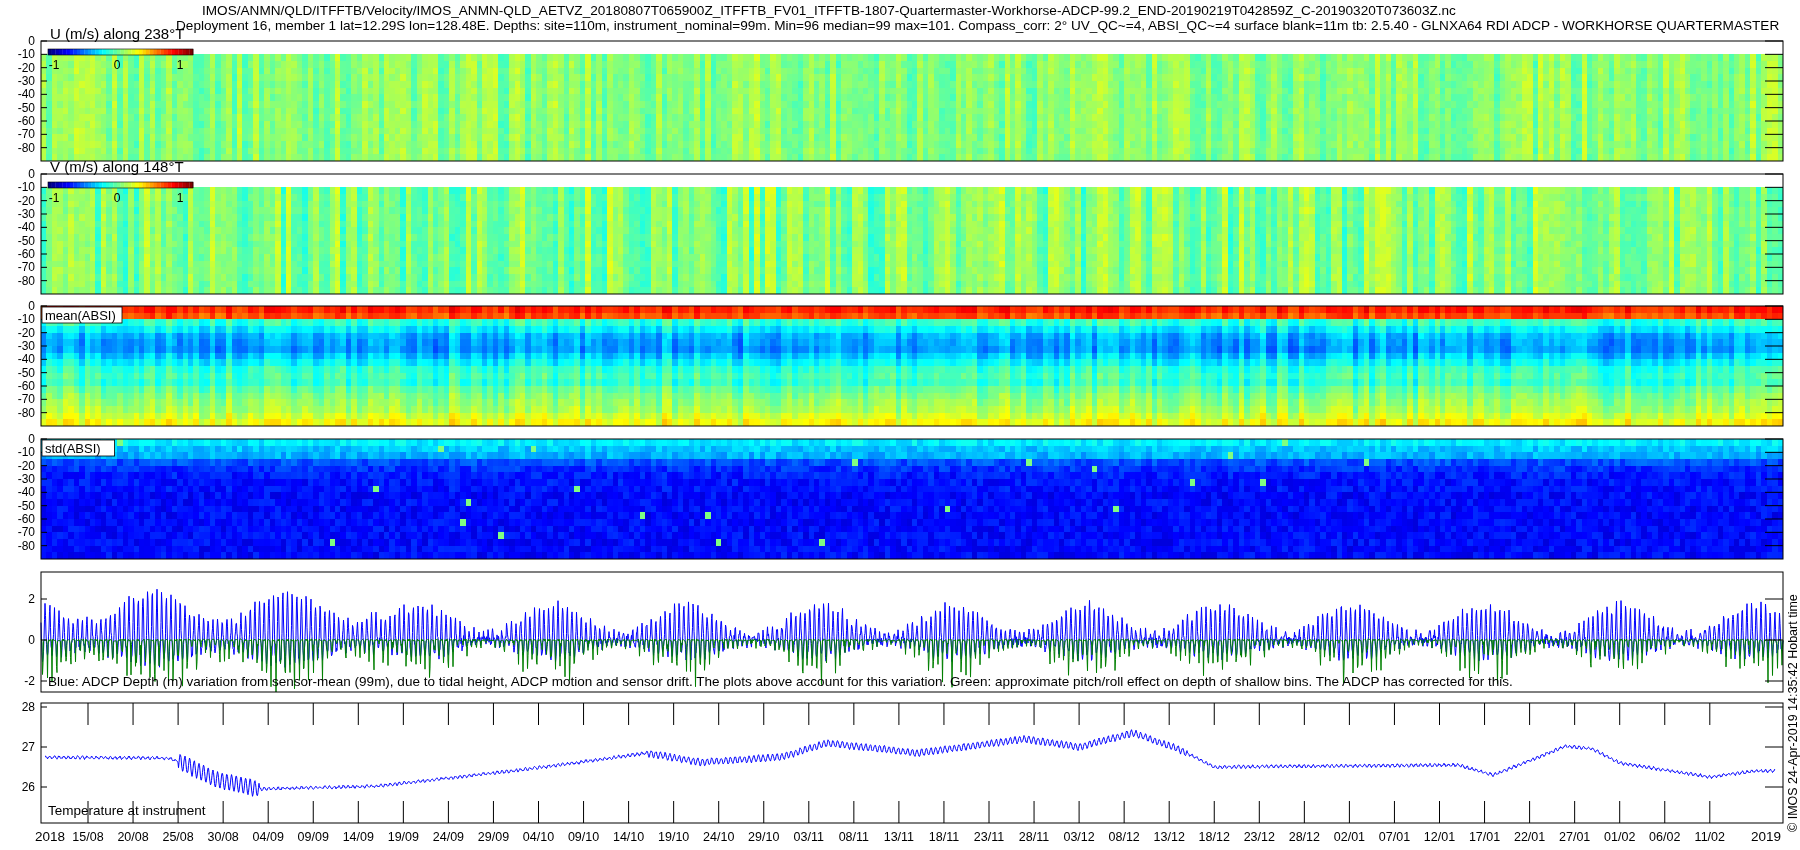 Image resolution: width=1800 pixels, height=850 pixels. What do you see at coordinates (1439, 837) in the screenshot?
I see `date-tick-label: 12/01` at bounding box center [1439, 837].